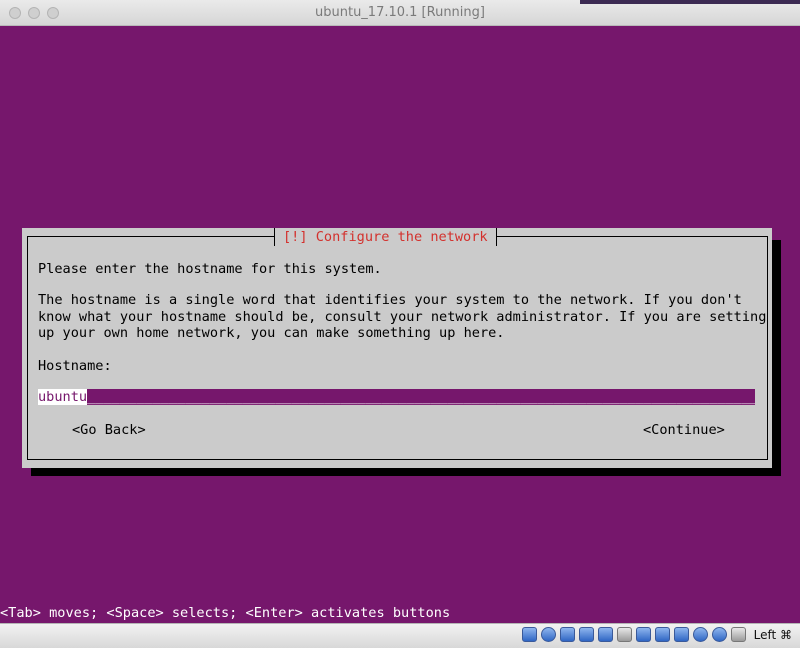 This screenshot has height=648, width=800. What do you see at coordinates (700, 634) in the screenshot?
I see `cpu-icon` at bounding box center [700, 634].